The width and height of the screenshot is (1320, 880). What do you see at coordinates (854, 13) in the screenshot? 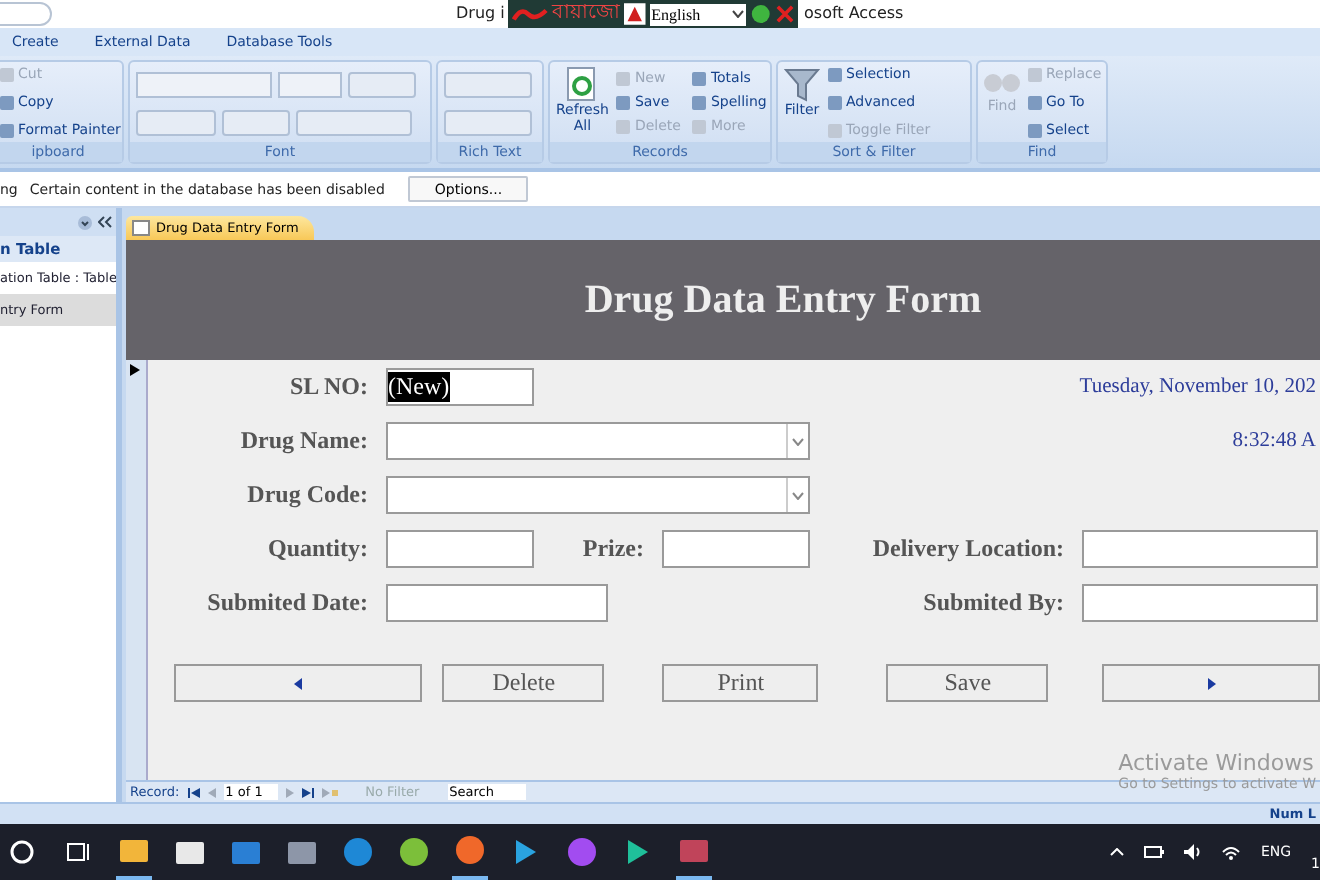
I see `window-title: osoft Access` at bounding box center [854, 13].